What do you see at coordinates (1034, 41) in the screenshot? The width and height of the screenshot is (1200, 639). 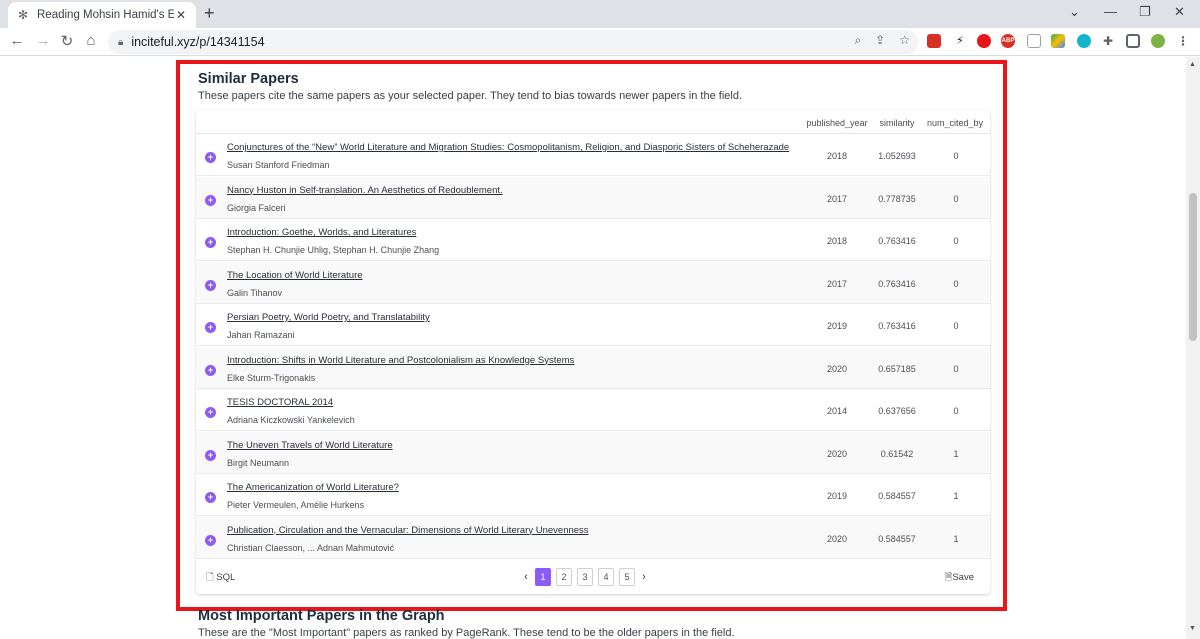 I see `extension-doc-icon` at bounding box center [1034, 41].